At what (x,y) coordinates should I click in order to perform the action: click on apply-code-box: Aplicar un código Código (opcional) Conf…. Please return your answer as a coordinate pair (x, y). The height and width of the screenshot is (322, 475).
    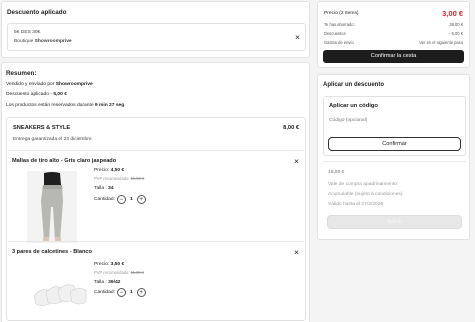
    Looking at the image, I should click on (394, 126).